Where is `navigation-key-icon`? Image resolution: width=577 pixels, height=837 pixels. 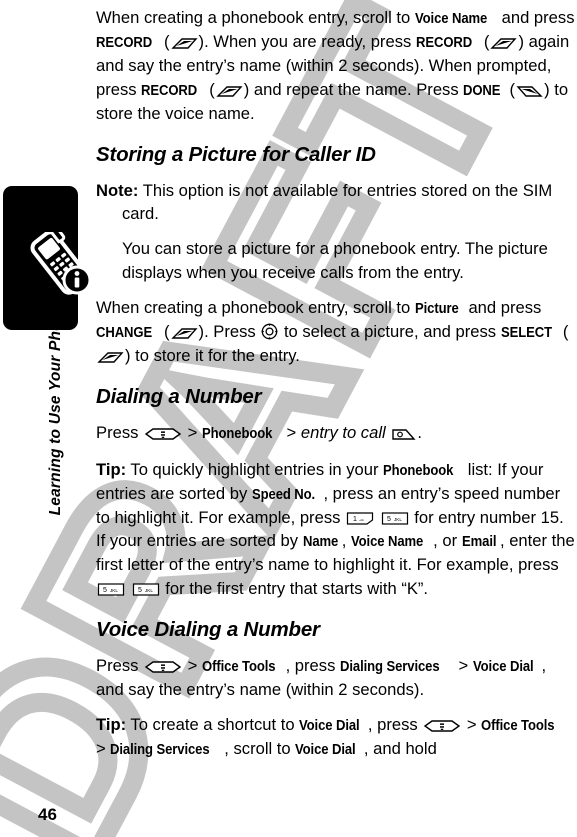
navigation-key-icon is located at coordinates (269, 331).